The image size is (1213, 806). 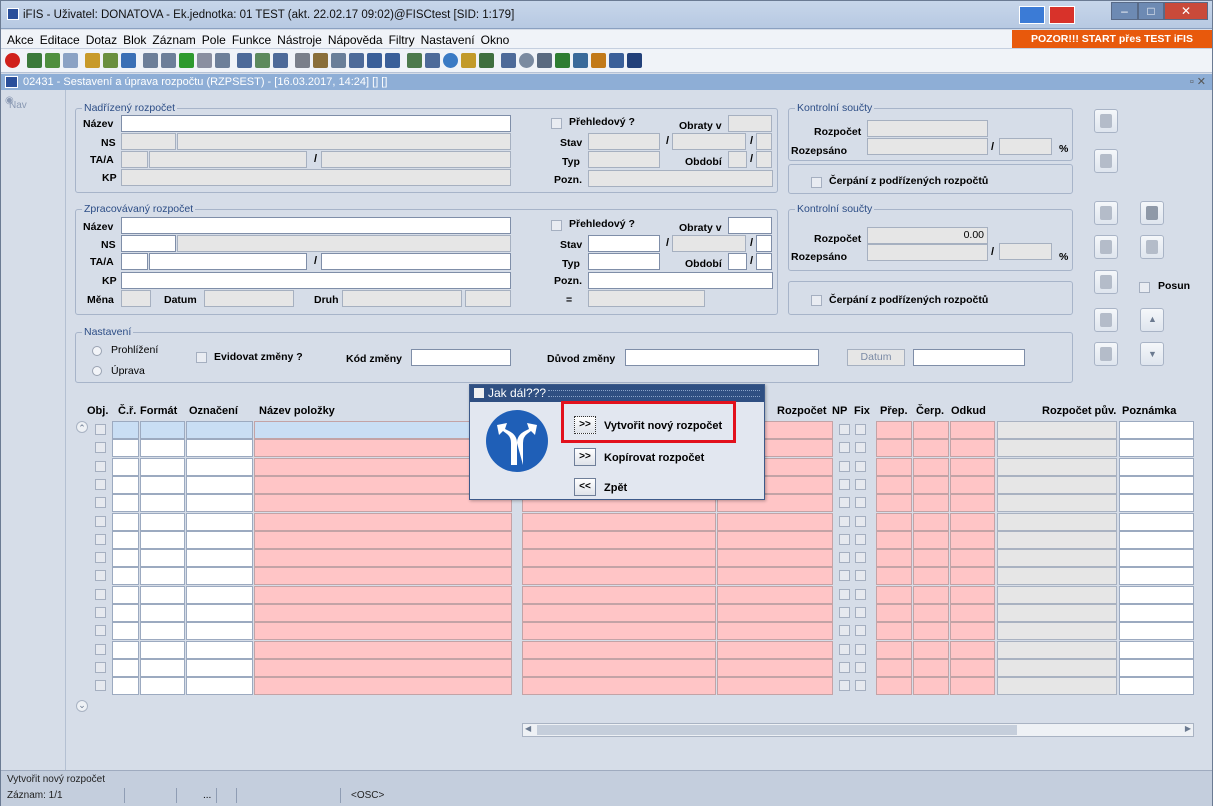 What do you see at coordinates (201, 357) in the screenshot?
I see `evidovat-checkbox` at bounding box center [201, 357].